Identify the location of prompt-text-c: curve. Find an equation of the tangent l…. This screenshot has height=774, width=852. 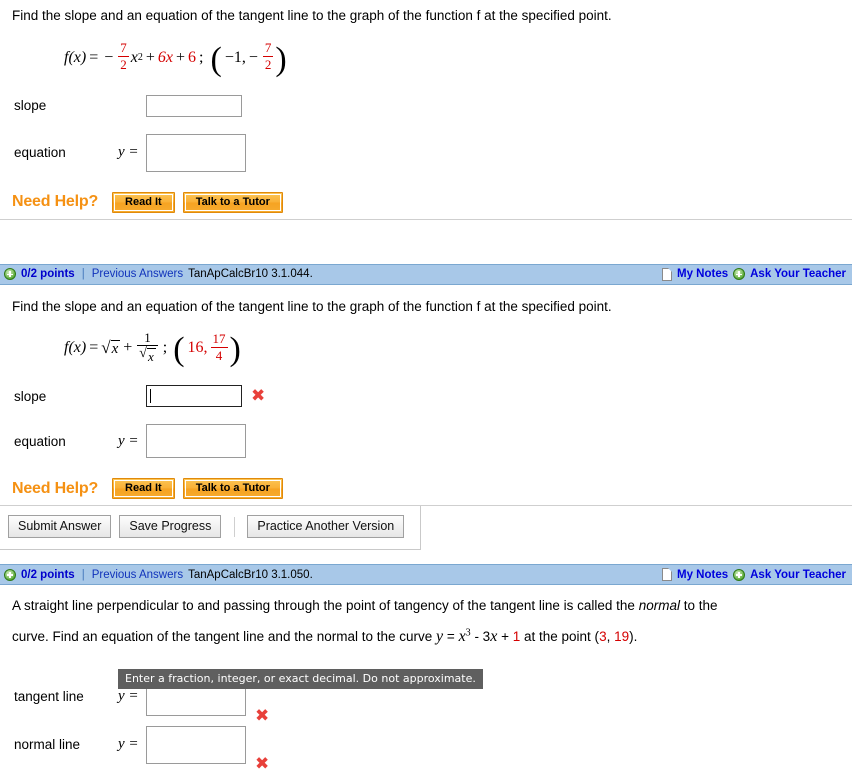
(224, 636).